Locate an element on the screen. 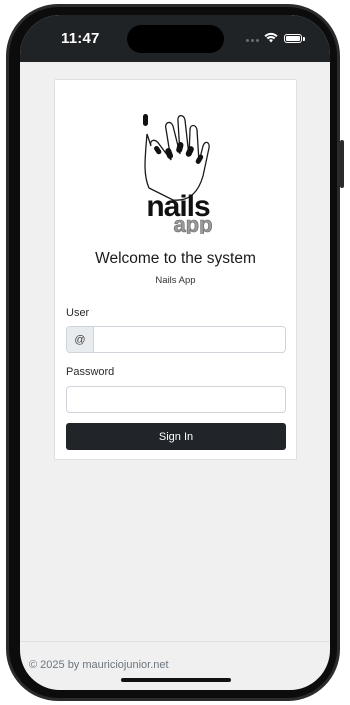 This screenshot has width=350, height=705. battery-tip is located at coordinates (304, 39).